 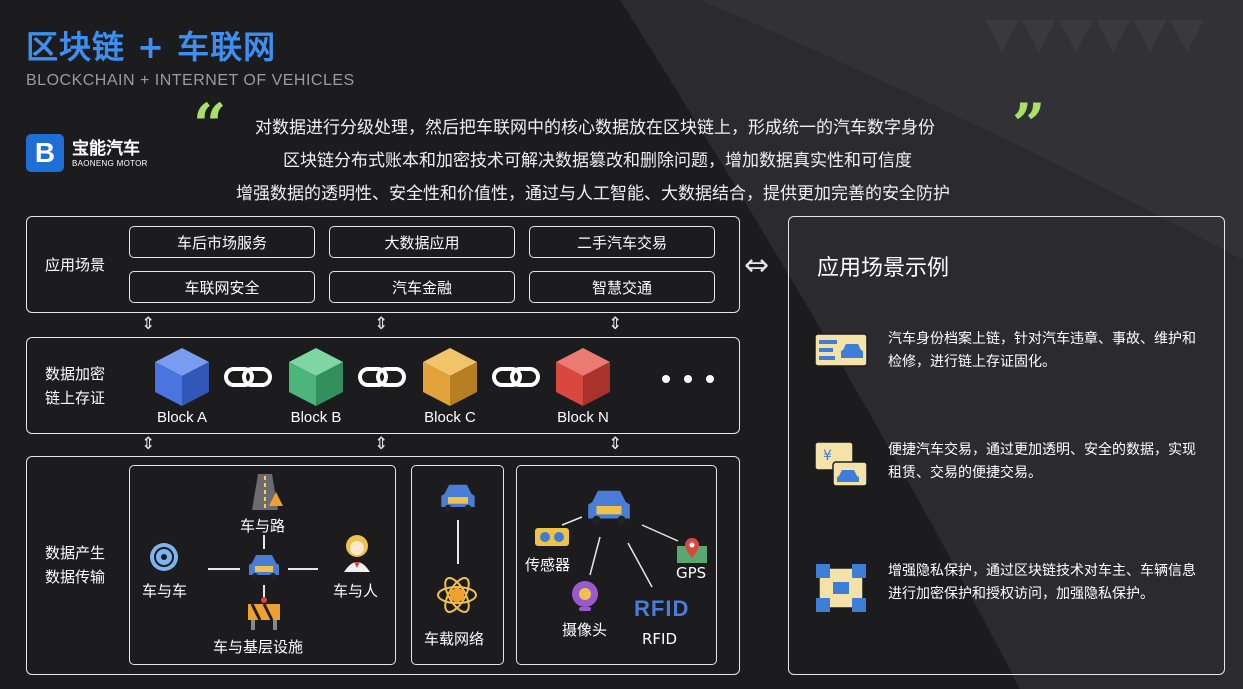 I want to click on app-used-car: 二手汽车交易, so click(x=622, y=242).